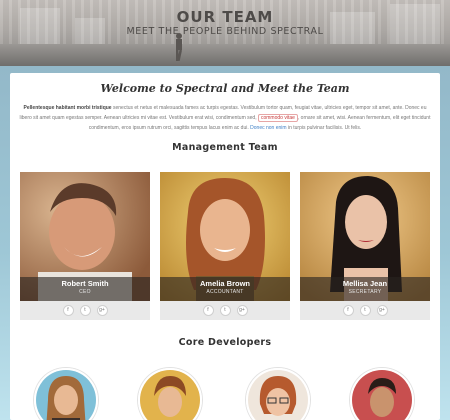 This screenshot has width=450, height=420. Describe the element at coordinates (324, 128) in the screenshot. I see `intro-text: in turpis pulvinar facilisis. Ut felis.` at that location.